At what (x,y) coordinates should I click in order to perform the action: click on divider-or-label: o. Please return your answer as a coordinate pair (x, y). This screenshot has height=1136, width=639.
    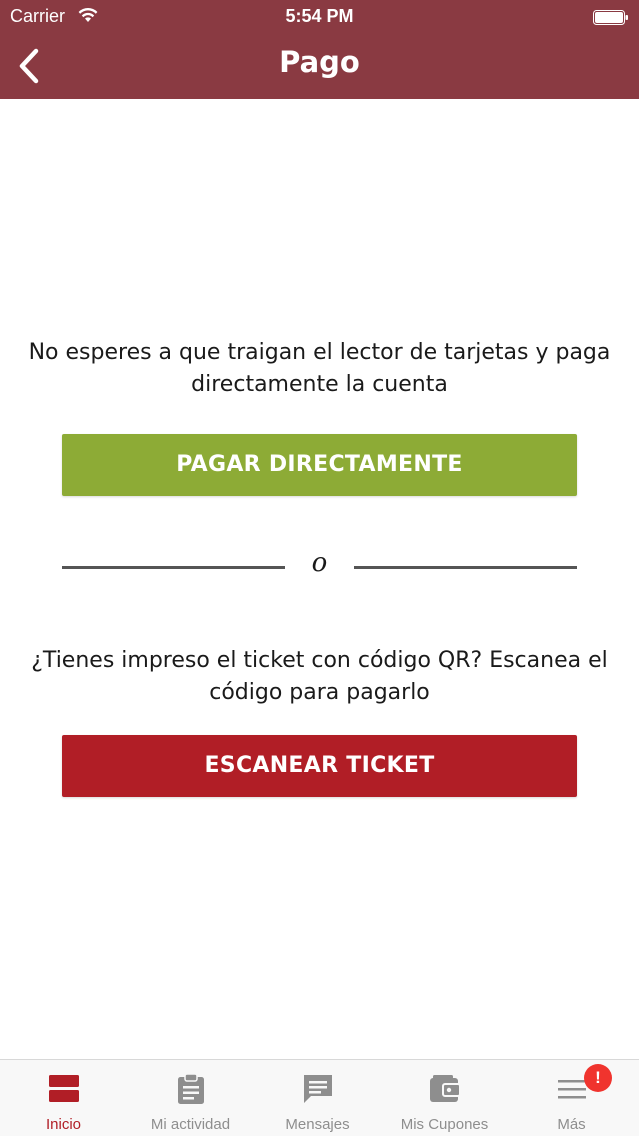
    Looking at the image, I should click on (319, 563).